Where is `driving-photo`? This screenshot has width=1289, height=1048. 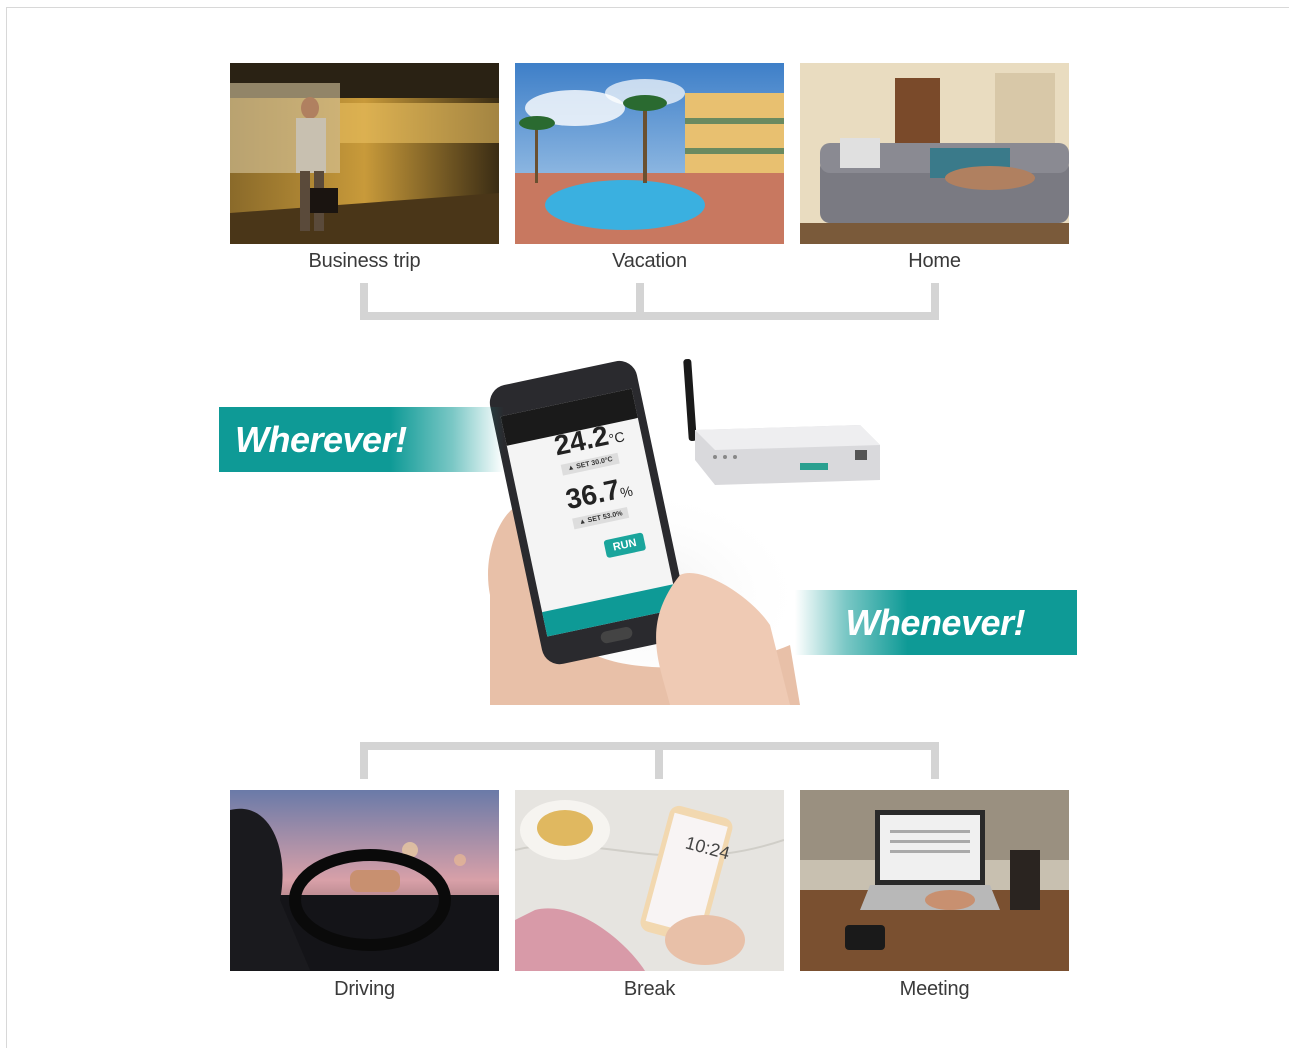
driving-photo is located at coordinates (364, 880).